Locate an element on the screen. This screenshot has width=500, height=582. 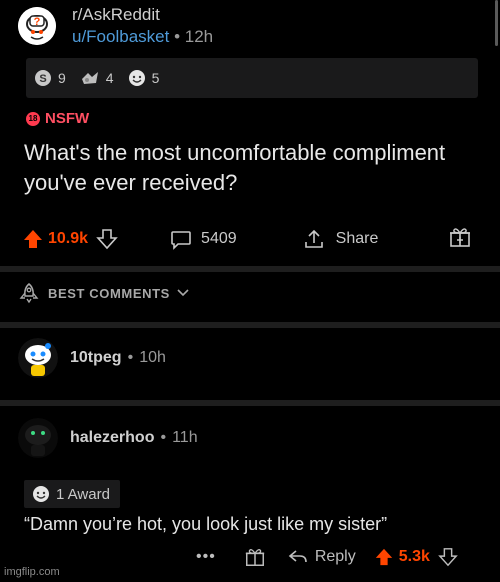
helpful-award-icon is located at coordinates (89, 78).